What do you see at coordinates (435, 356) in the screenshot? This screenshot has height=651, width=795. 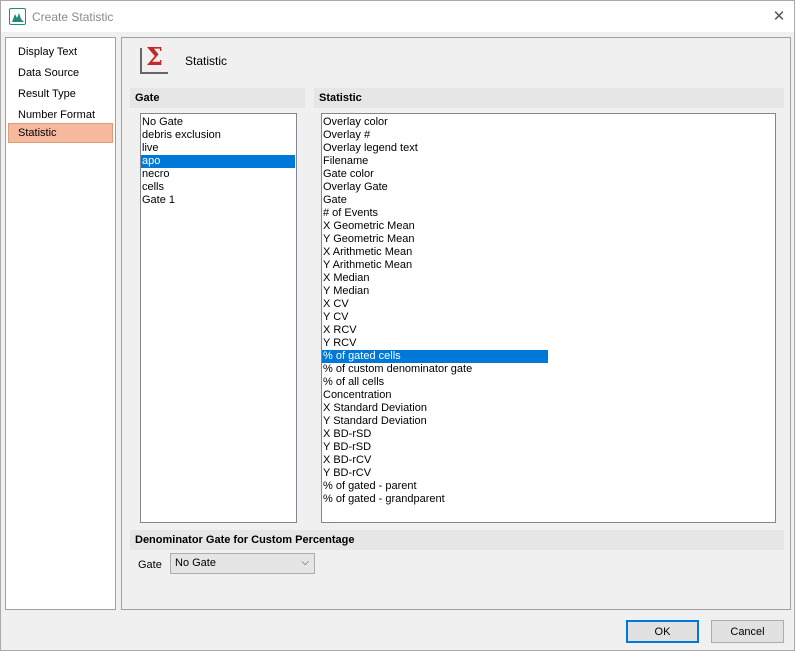 I see `statistic-list-item: % of gated cells` at bounding box center [435, 356].